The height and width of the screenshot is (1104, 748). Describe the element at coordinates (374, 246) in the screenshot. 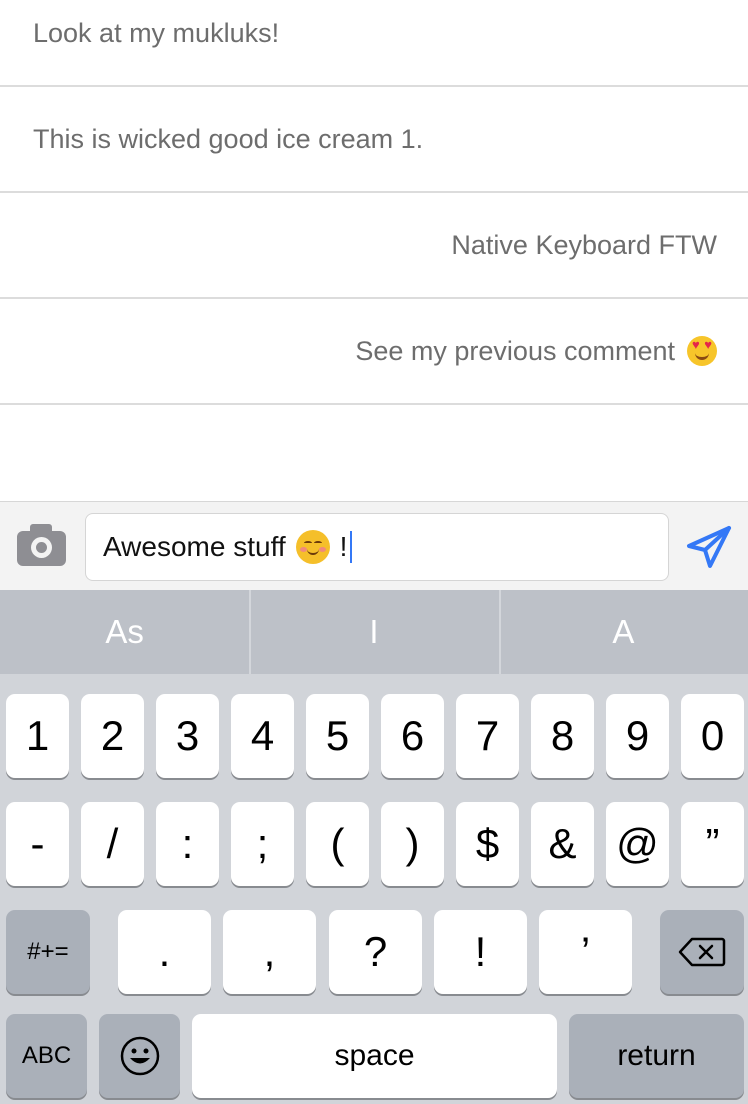

I see `message-item: Native Keyboard FTW` at that location.